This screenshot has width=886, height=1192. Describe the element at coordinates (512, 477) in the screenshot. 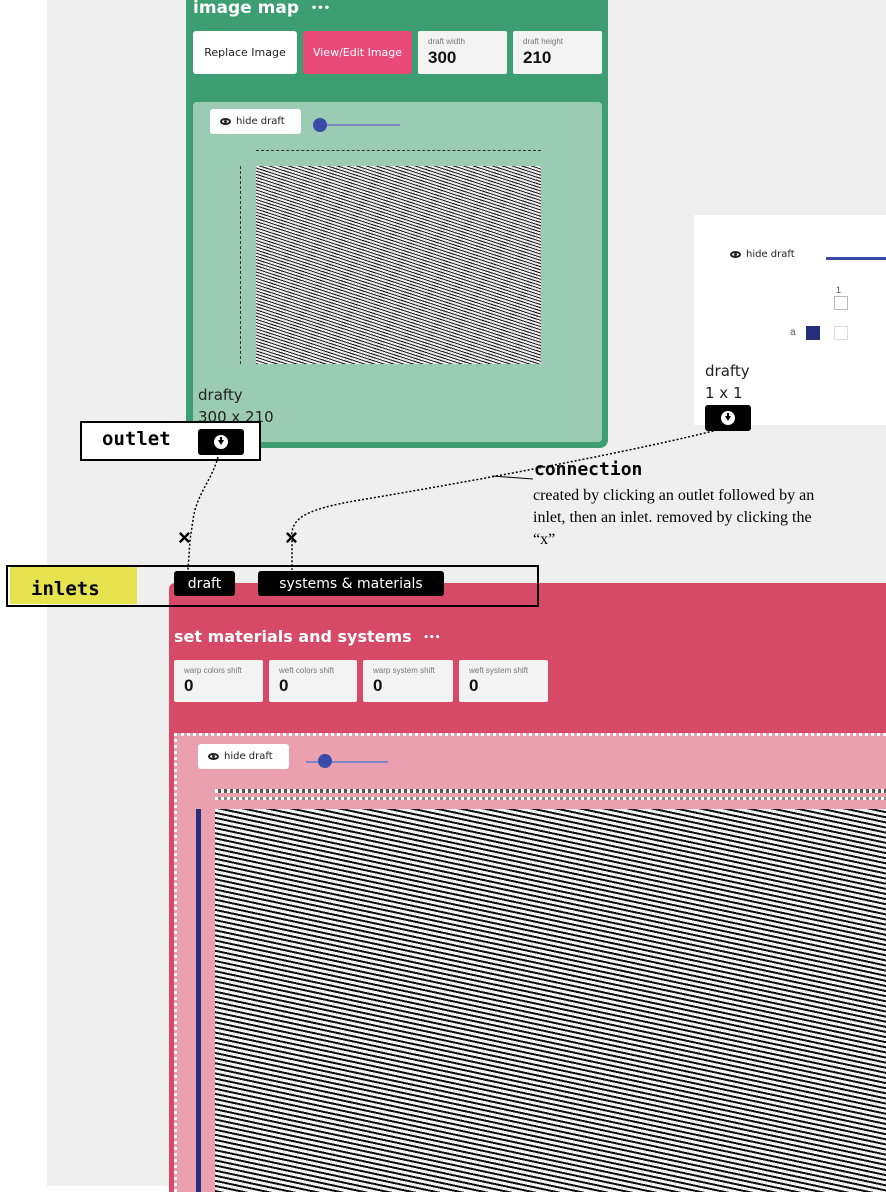

I see `connection-callout-line` at that location.